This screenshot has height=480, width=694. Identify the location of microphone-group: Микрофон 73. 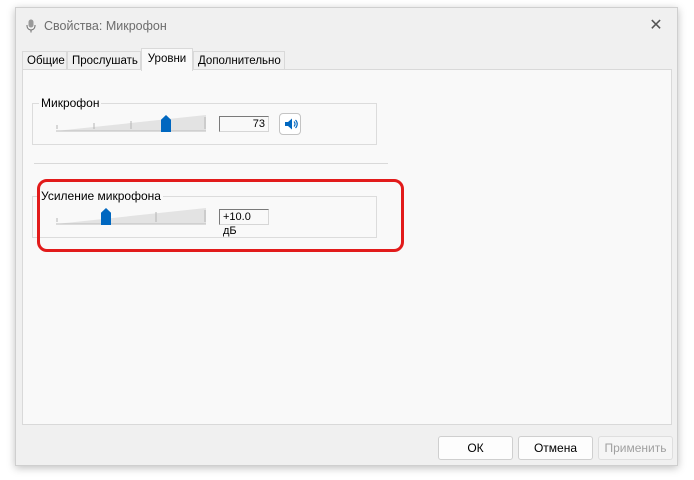
(204, 120).